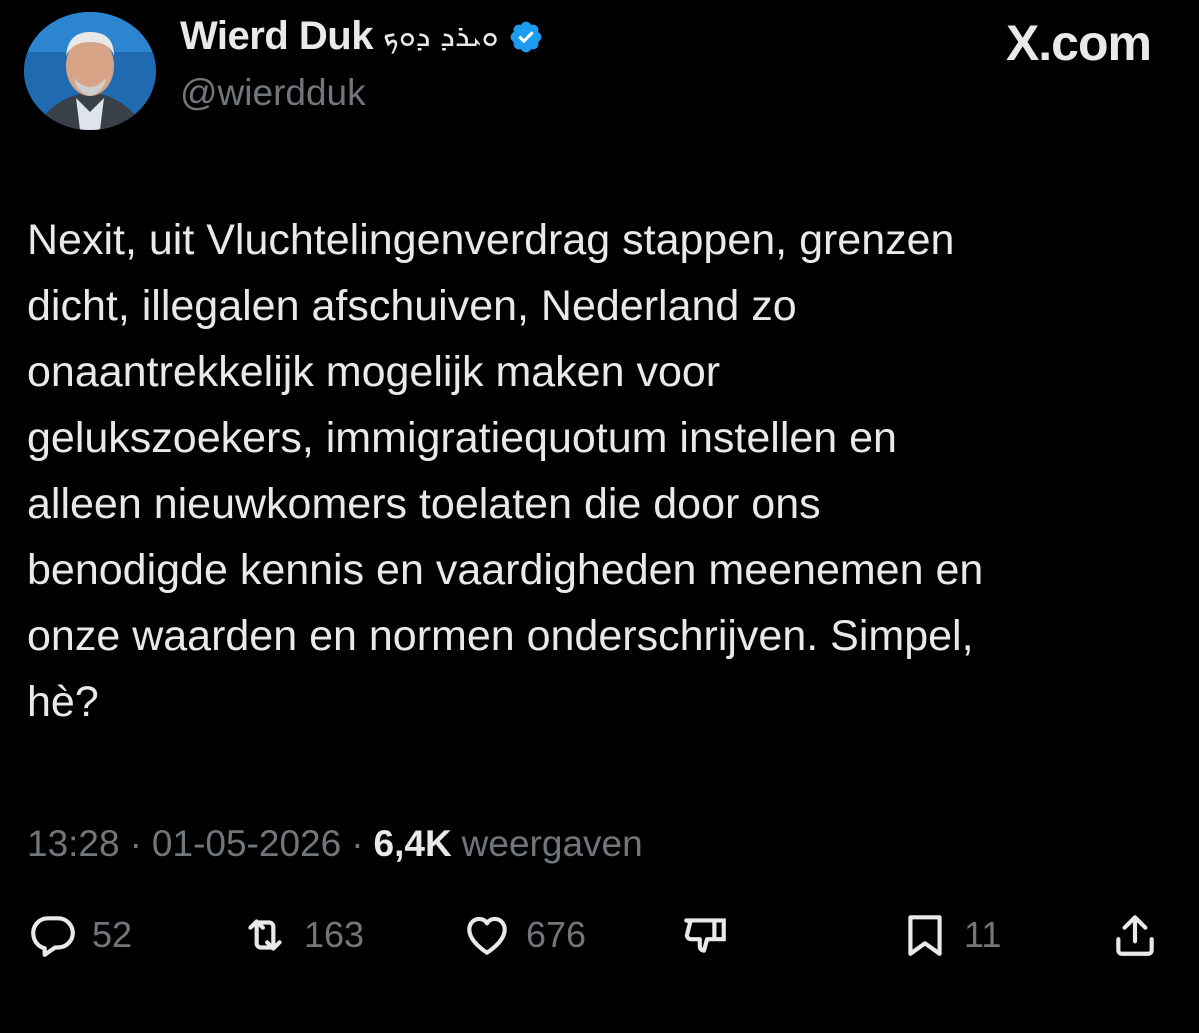 This screenshot has height=1033, width=1199. I want to click on bookmark-icon, so click(925, 935).